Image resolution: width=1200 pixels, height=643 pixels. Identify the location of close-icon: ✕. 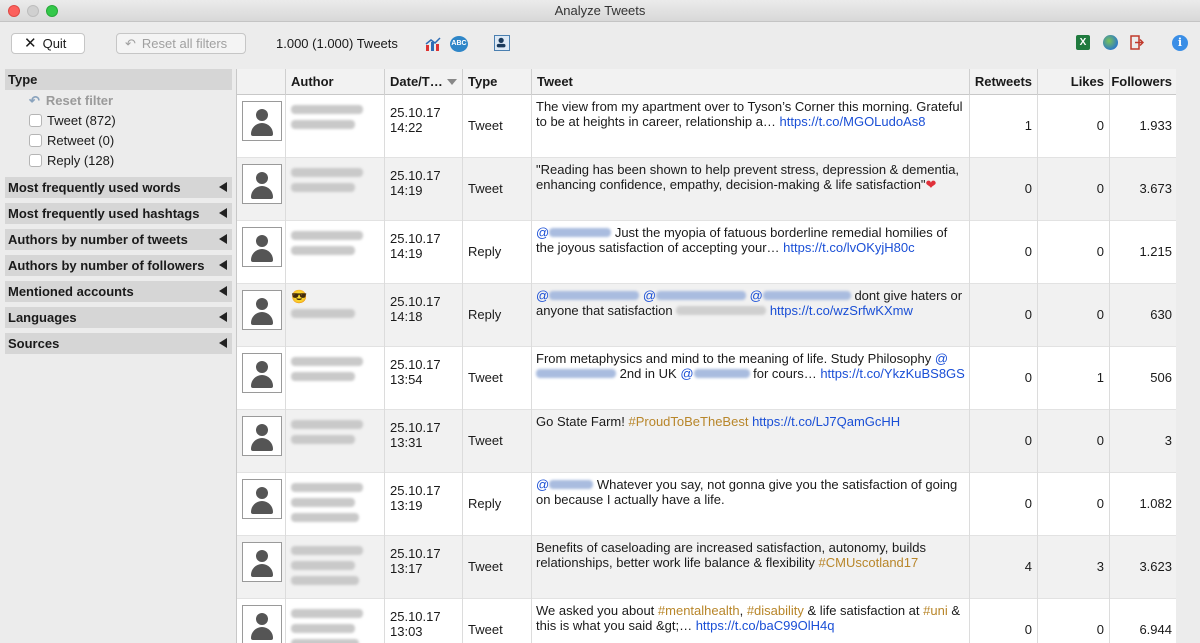
(30, 43).